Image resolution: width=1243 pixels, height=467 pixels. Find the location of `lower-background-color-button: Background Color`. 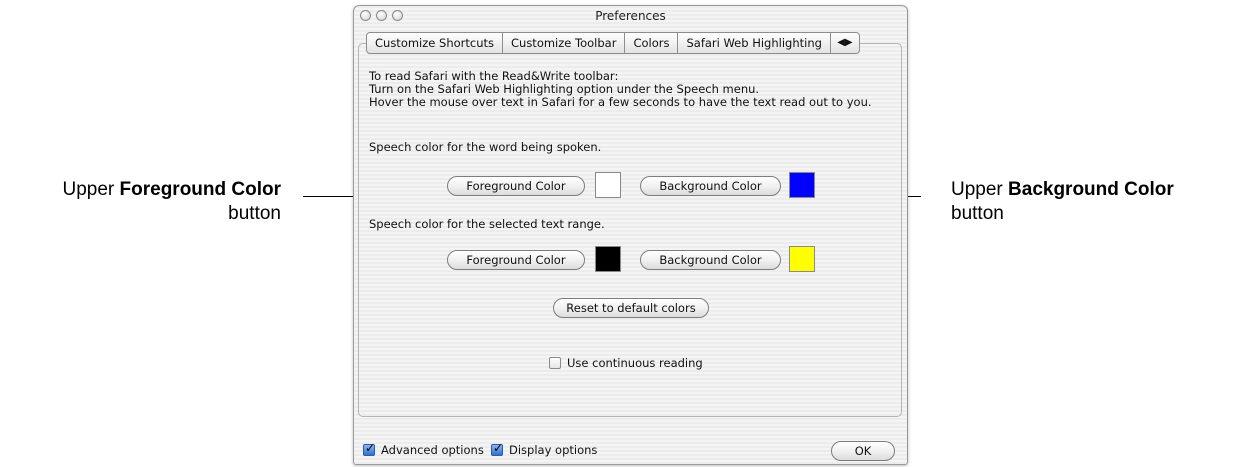

lower-background-color-button: Background Color is located at coordinates (710, 260).